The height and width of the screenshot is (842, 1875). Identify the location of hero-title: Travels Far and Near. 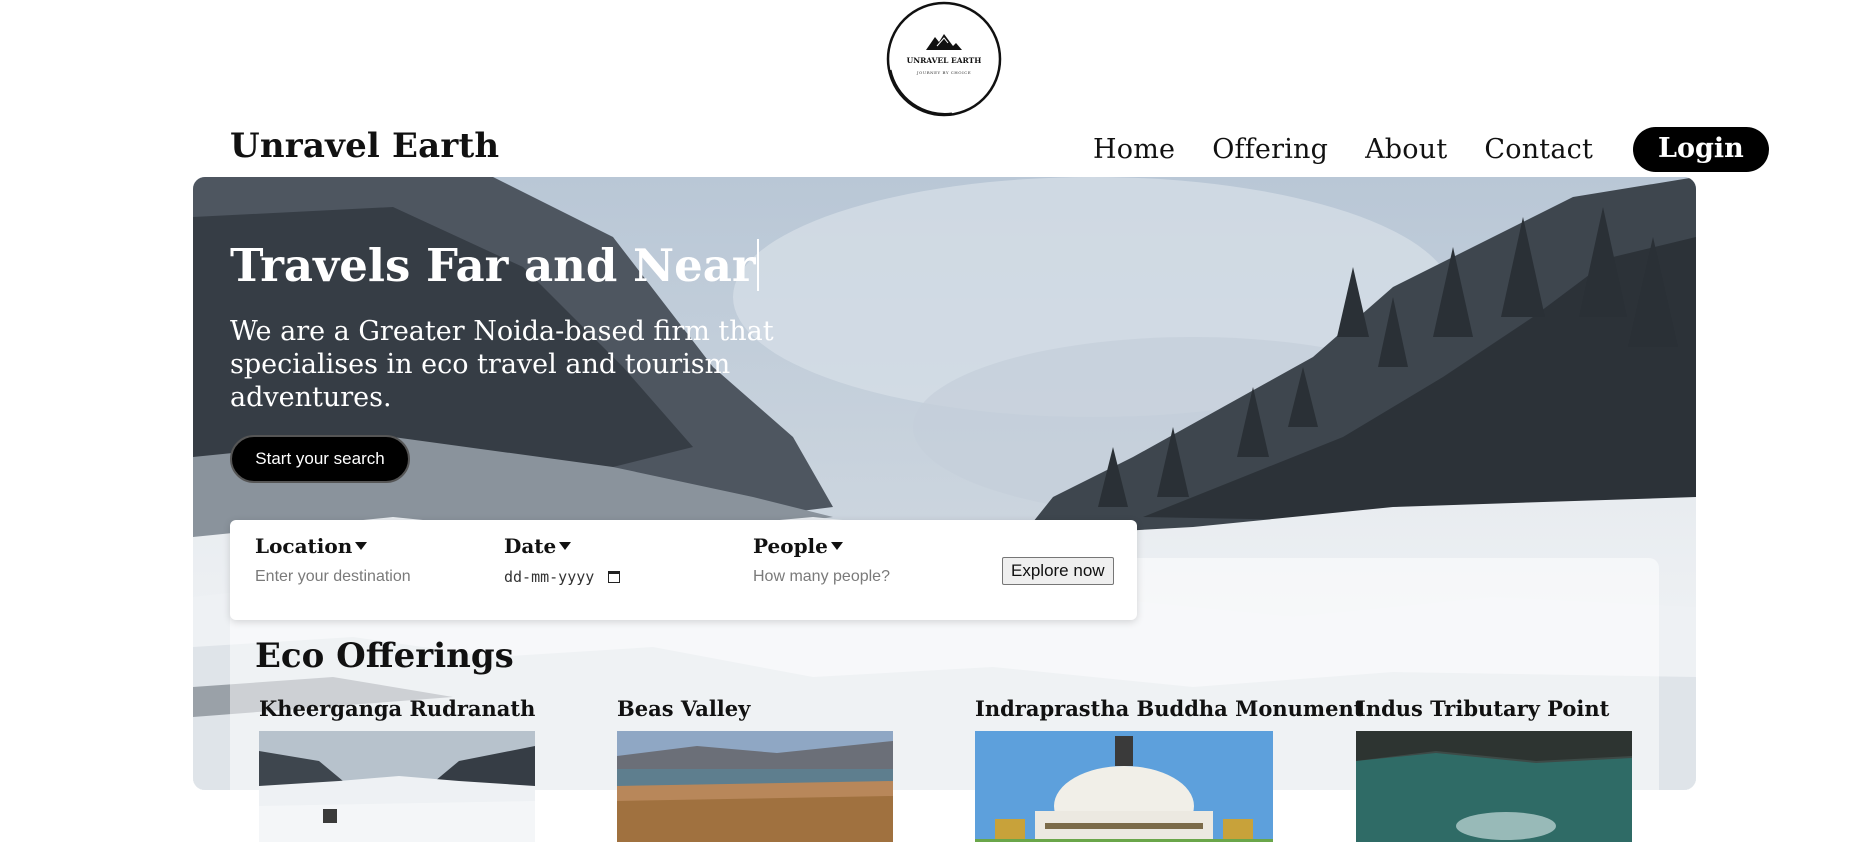
(494, 265).